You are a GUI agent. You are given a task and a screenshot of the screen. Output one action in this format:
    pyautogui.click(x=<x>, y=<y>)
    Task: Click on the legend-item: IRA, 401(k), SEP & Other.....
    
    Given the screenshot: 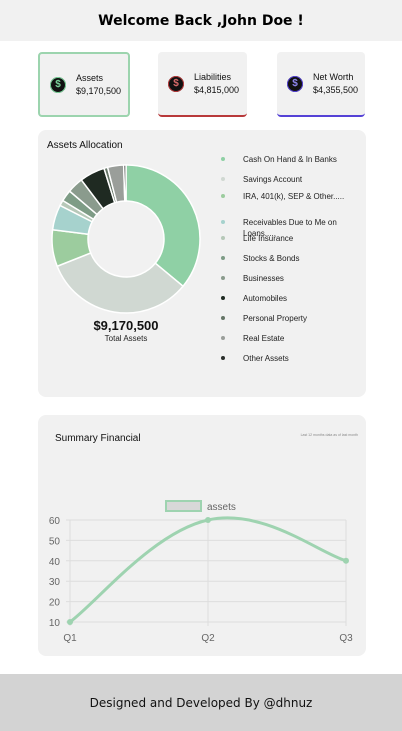 What is the action you would take?
    pyautogui.click(x=291, y=204)
    